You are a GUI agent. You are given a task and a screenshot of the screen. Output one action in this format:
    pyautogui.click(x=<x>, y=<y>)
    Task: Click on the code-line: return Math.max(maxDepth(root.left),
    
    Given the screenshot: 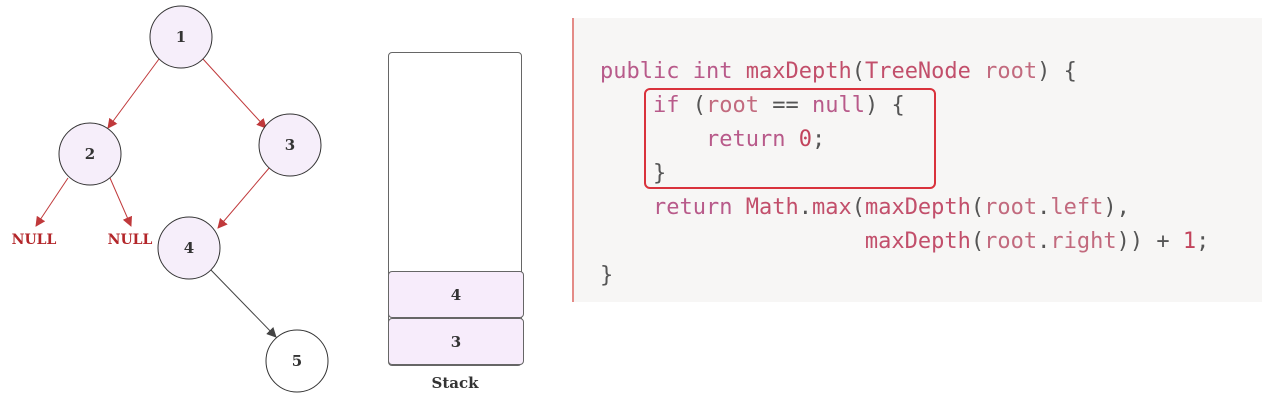 What is the action you would take?
    pyautogui.click(x=891, y=207)
    